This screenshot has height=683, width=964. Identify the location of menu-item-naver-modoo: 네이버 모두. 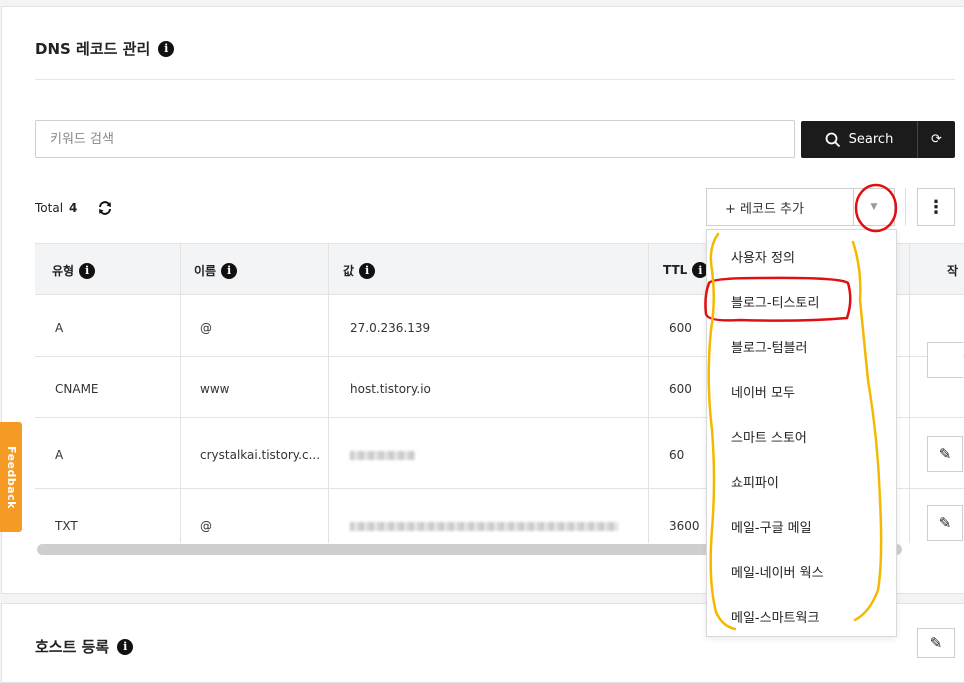
(763, 391).